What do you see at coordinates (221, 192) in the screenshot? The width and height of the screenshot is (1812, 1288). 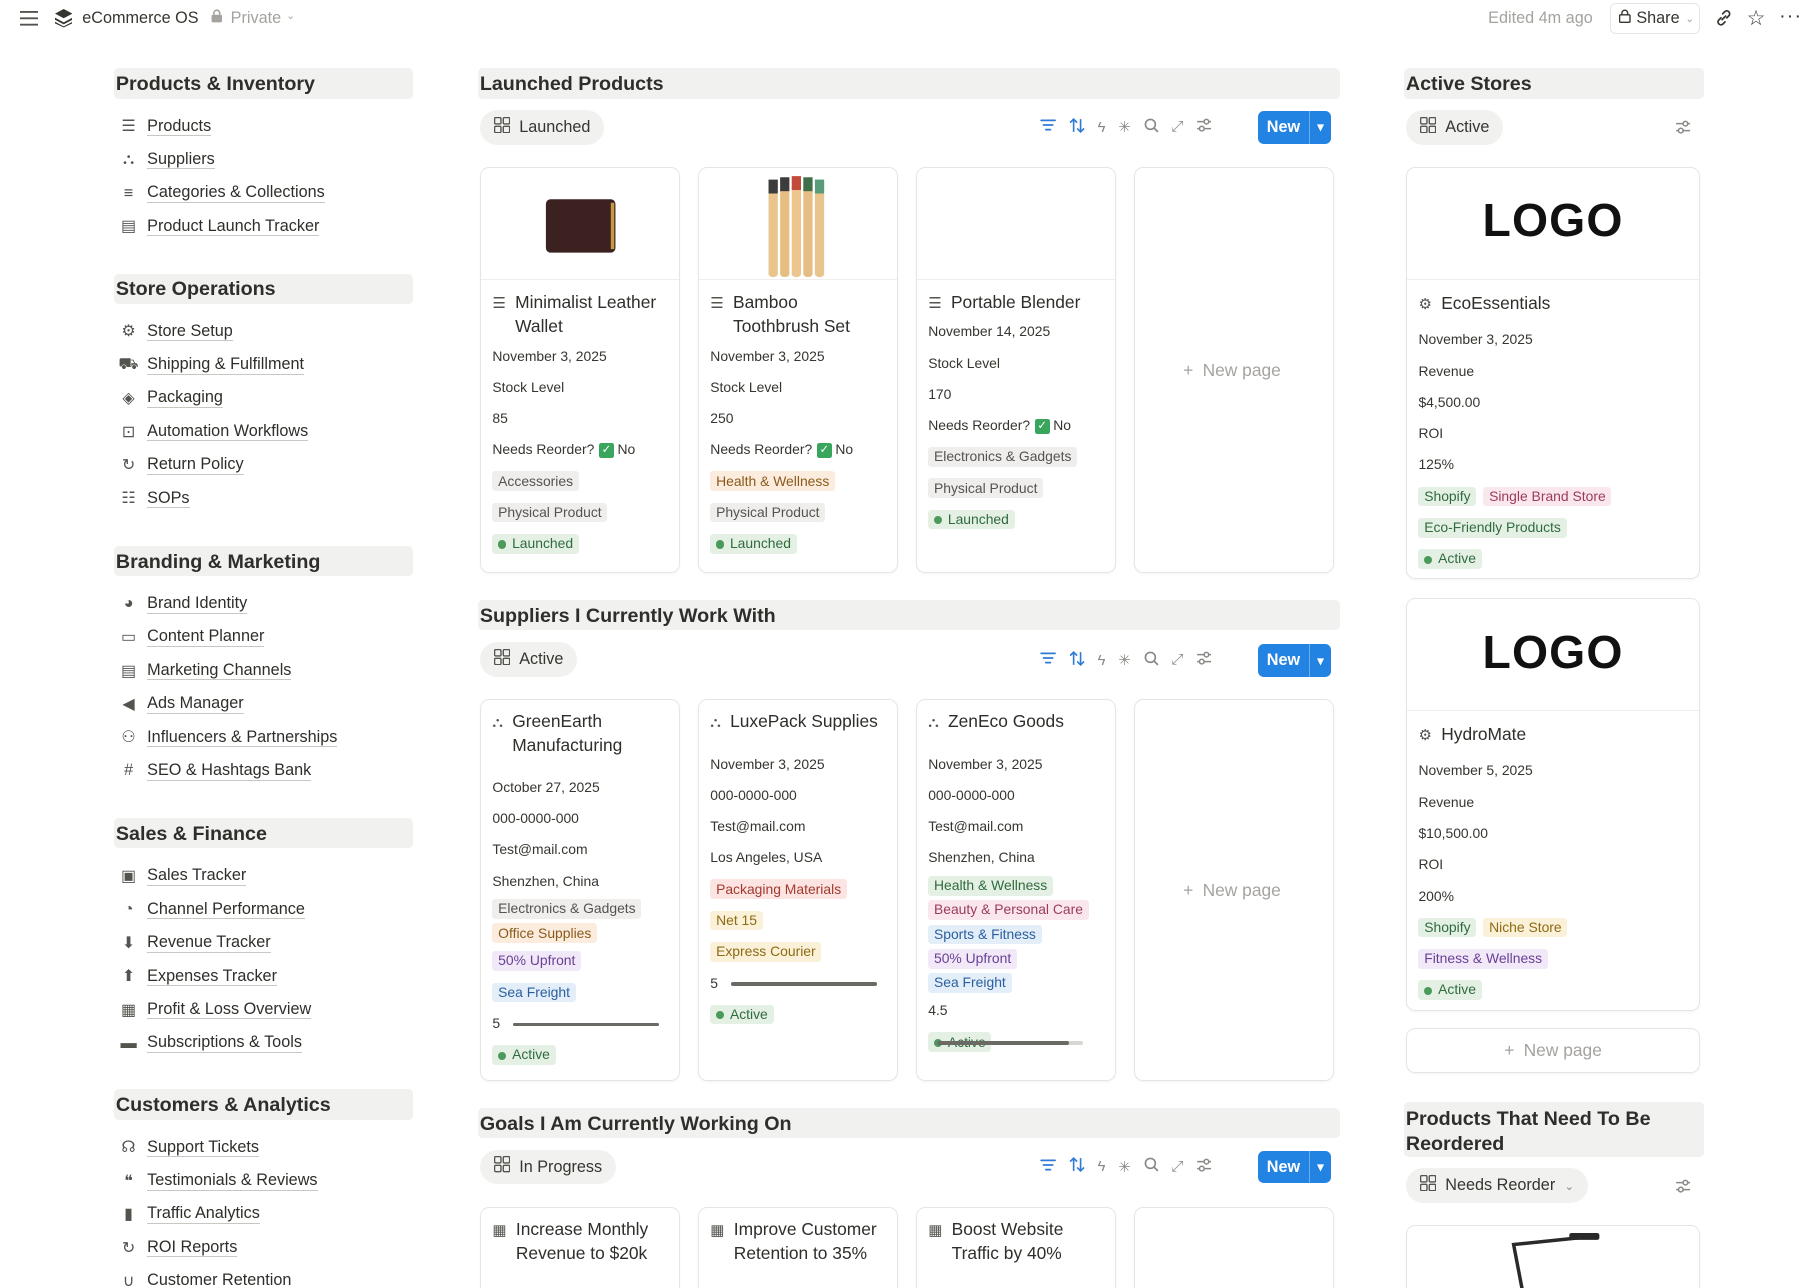 I see `sidebar-item-categories-collections: ≡ Categories & Collections` at bounding box center [221, 192].